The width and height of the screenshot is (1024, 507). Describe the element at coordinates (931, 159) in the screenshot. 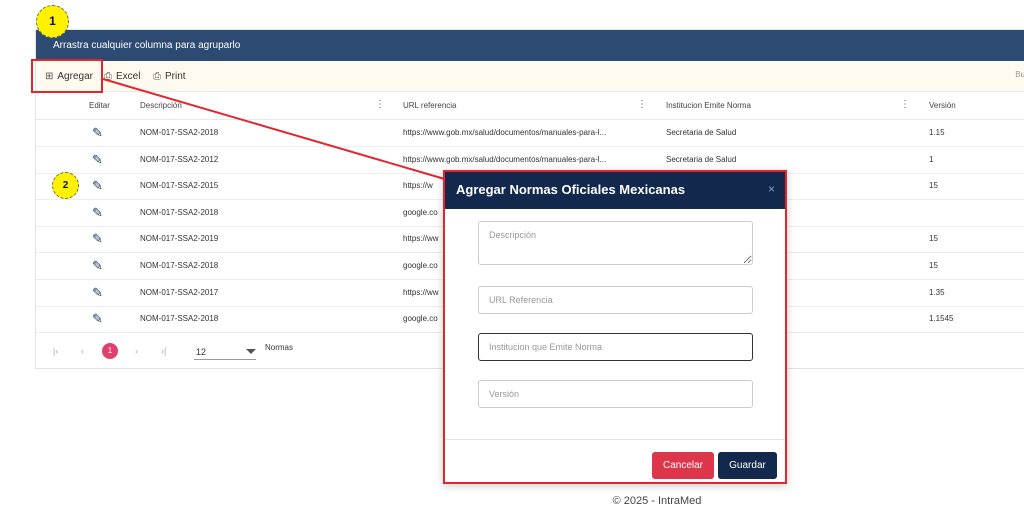

I see `cell-version: 1` at that location.